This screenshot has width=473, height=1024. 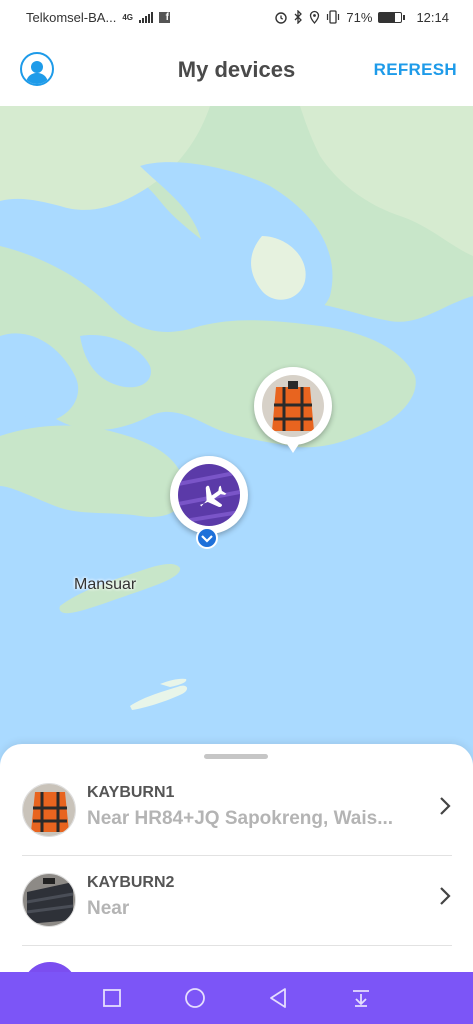 I want to click on battery-percent: 71%, so click(x=359, y=17).